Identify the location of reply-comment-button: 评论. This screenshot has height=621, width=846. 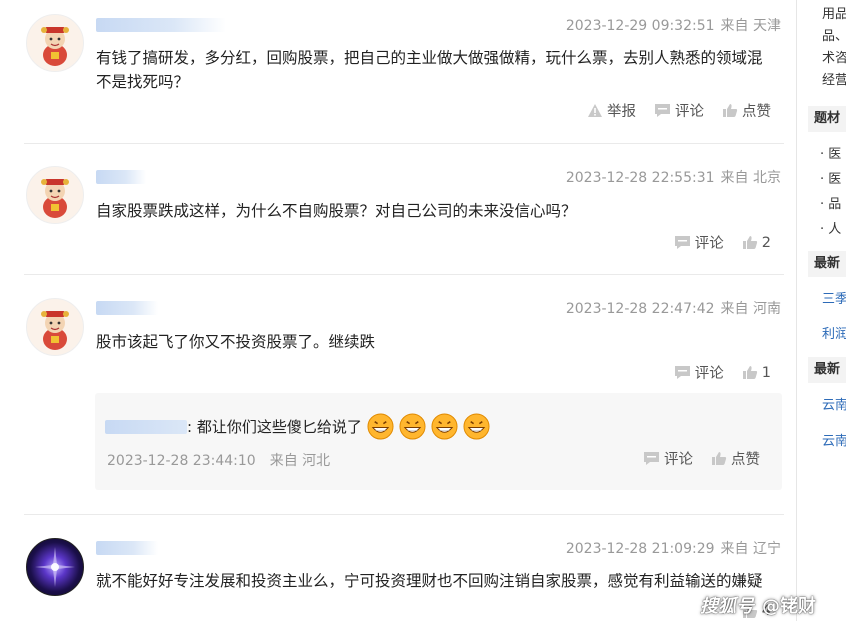
(668, 458).